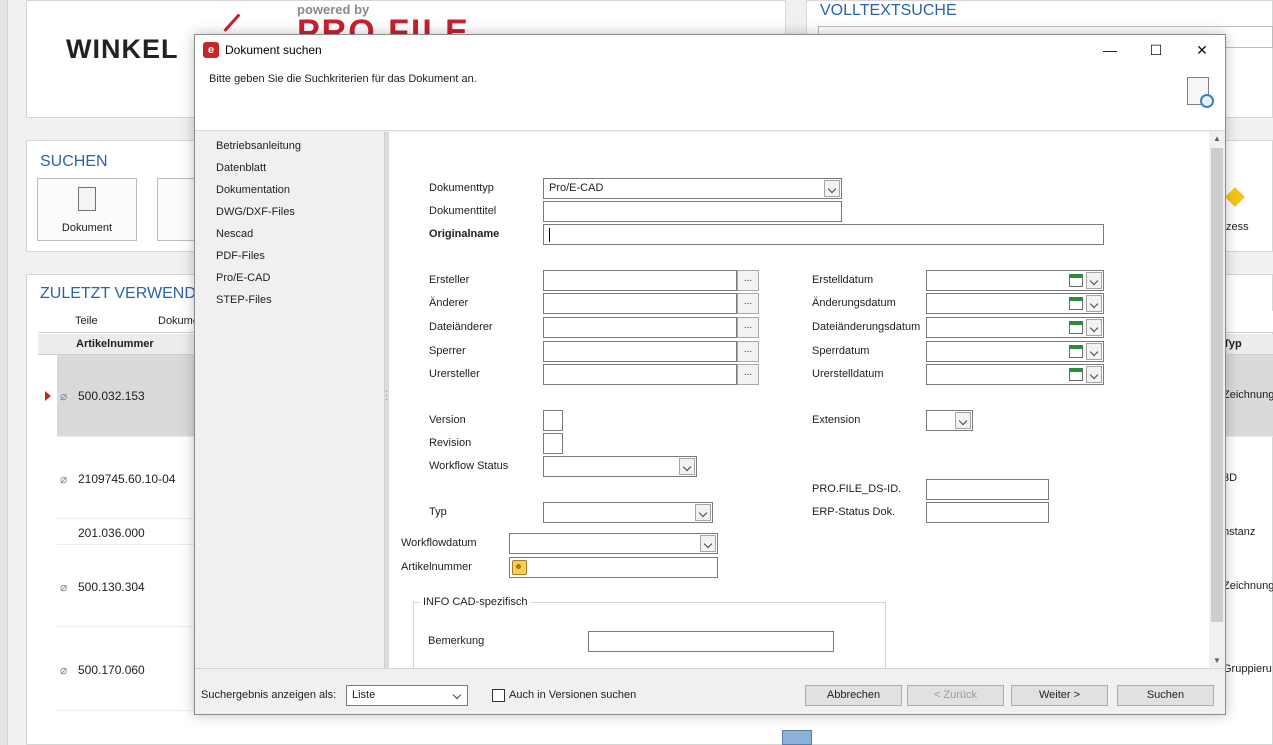  What do you see at coordinates (438, 512) in the screenshot?
I see `typ-label: Typ` at bounding box center [438, 512].